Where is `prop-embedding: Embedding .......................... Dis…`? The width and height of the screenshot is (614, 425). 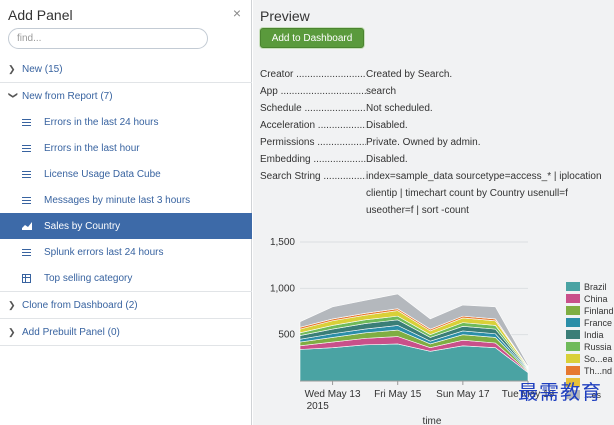
prop-embedding: Embedding .......................... Dis… is located at coordinates (433, 159).